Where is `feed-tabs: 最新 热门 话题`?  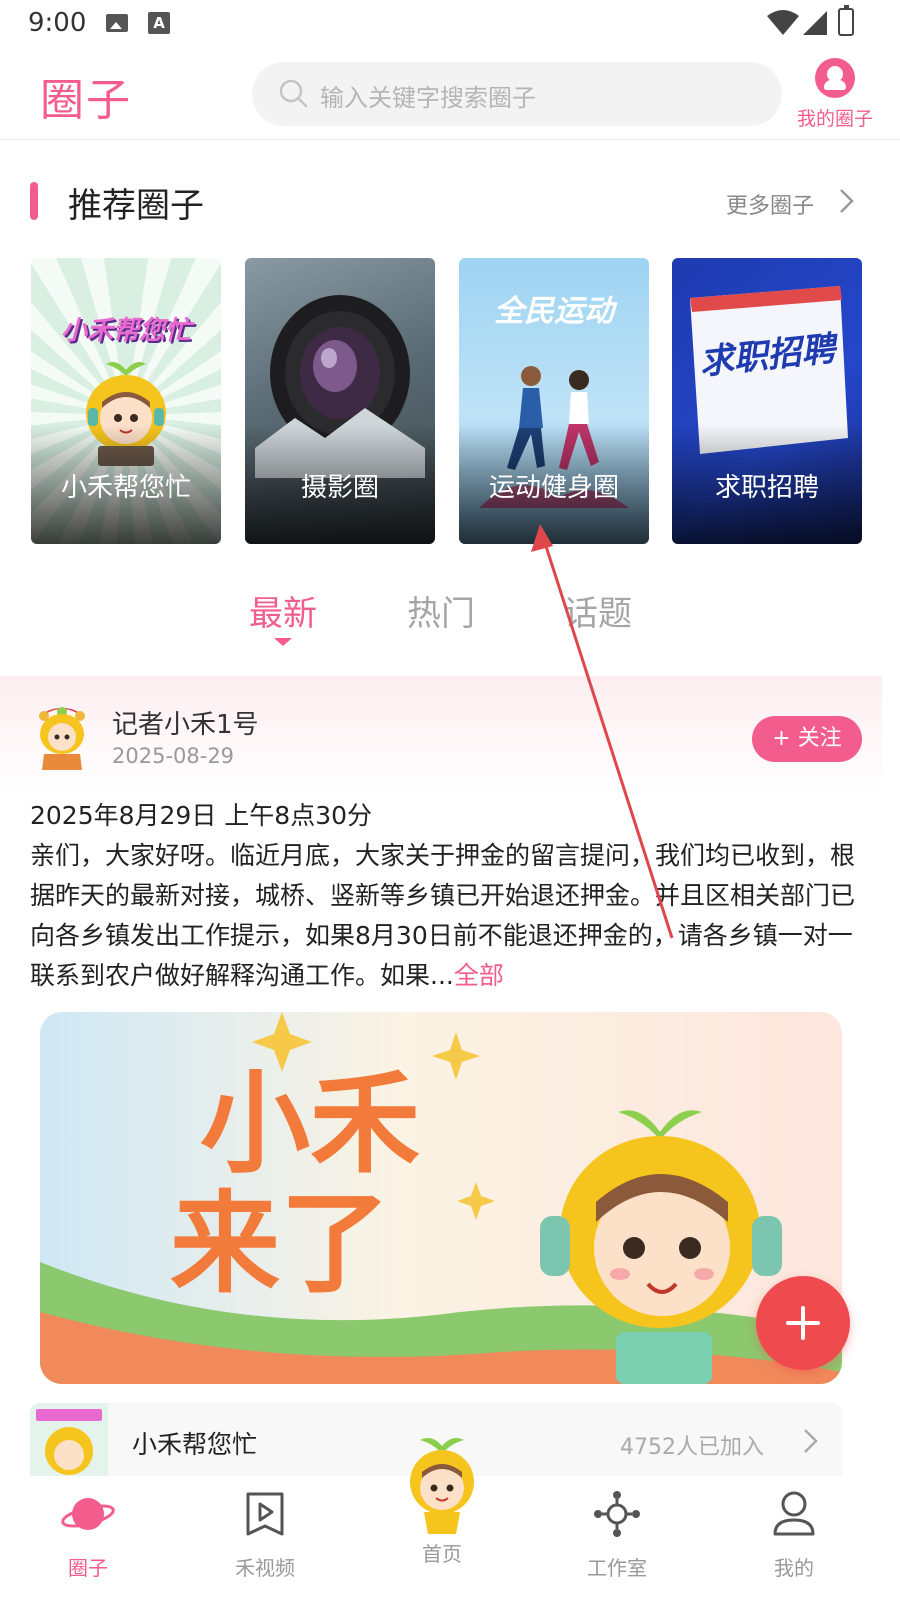
feed-tabs: 最新 热门 话题 is located at coordinates (450, 621).